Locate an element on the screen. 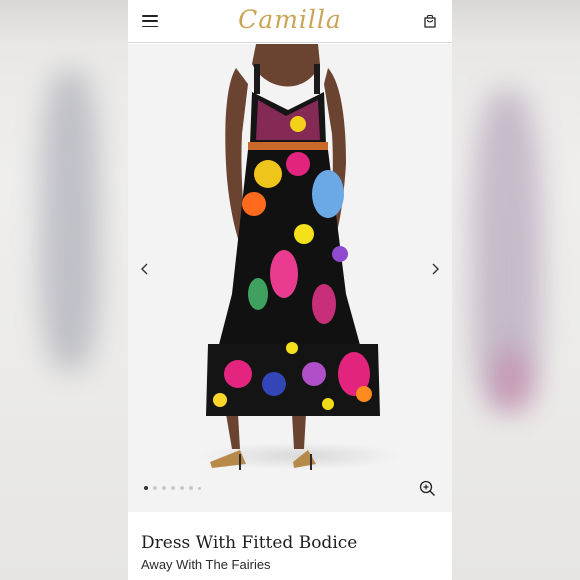 This screenshot has width=580, height=580. chevron-right-icon is located at coordinates (435, 269).